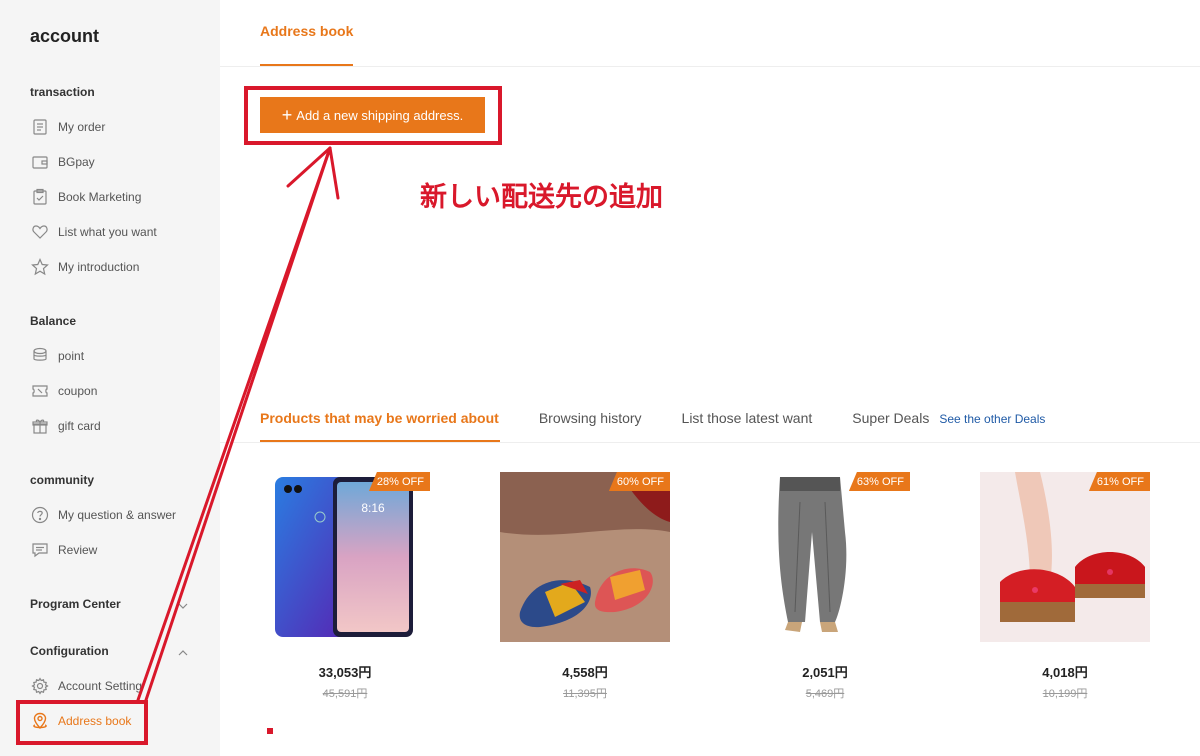  I want to click on annotation-text: 新しい配送先の追加, so click(541, 197).